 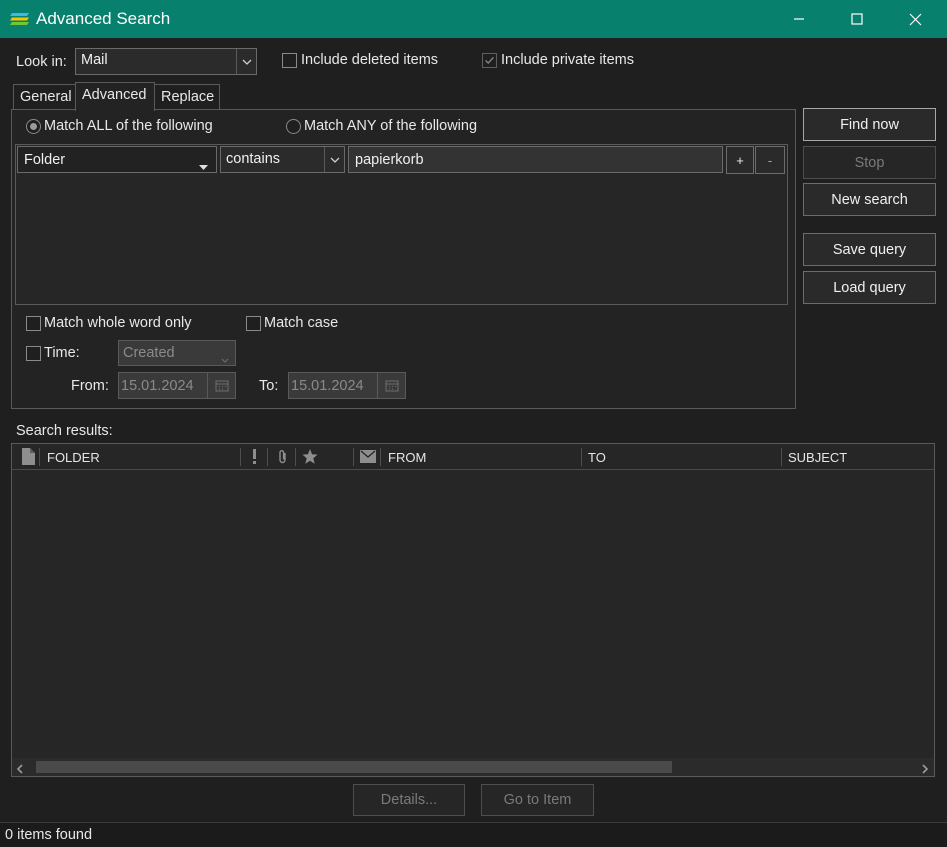 I want to click on time-field-value: Created, so click(x=149, y=353).